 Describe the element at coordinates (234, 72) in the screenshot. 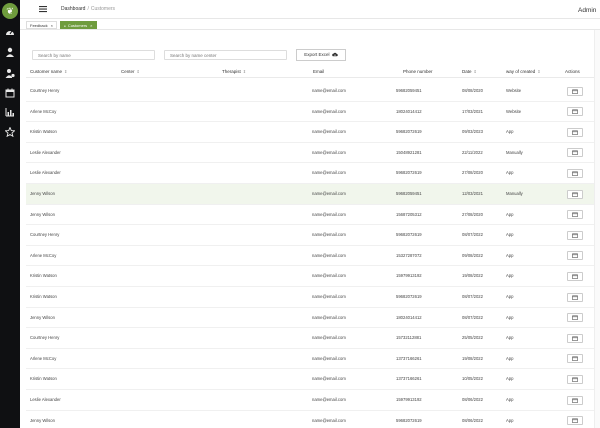

I see `col-therapist: Therapist ⇕` at that location.